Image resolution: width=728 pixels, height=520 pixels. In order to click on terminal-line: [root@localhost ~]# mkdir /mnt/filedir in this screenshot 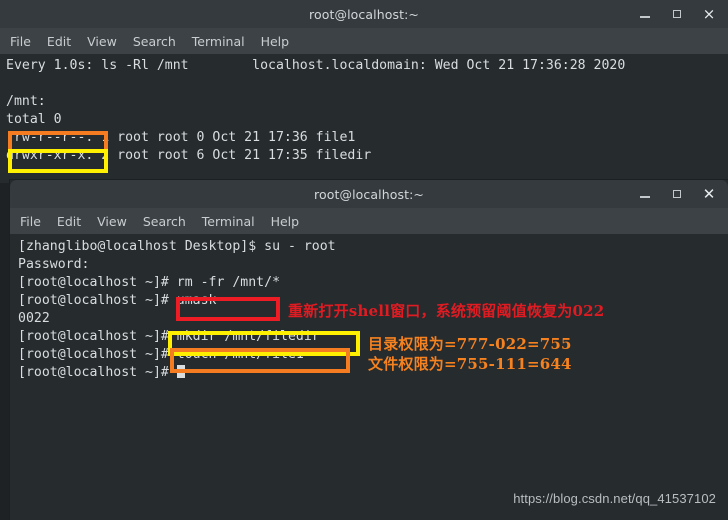, I will do `click(169, 336)`.